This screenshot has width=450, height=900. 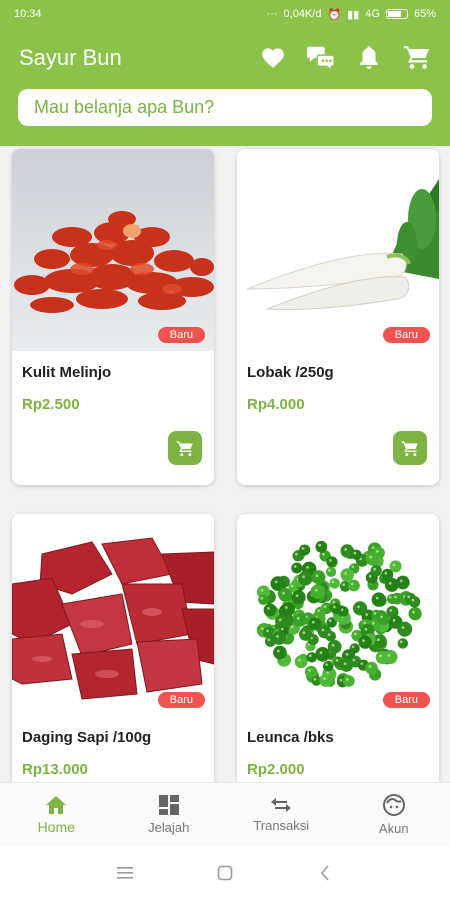 What do you see at coordinates (369, 57) in the screenshot?
I see `bell-icon` at bounding box center [369, 57].